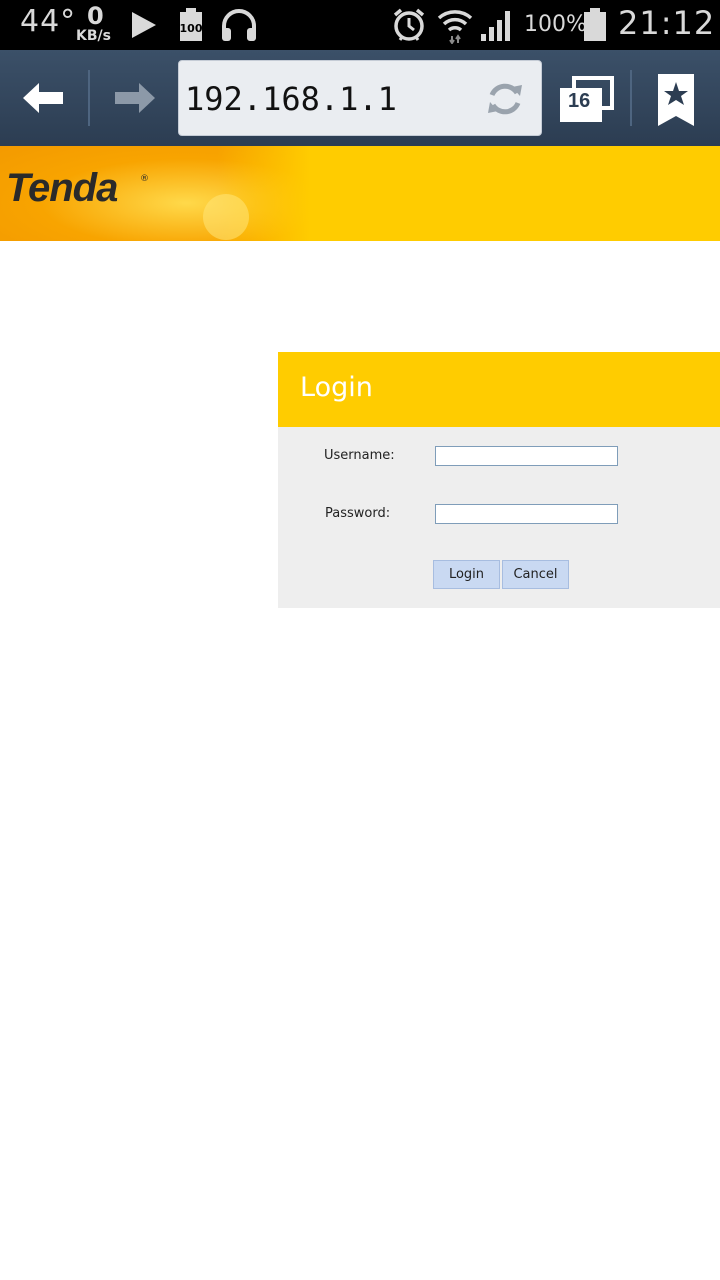 The height and width of the screenshot is (1280, 720). I want to click on login-panel: Login Username: Password: Login Cancel, so click(499, 480).